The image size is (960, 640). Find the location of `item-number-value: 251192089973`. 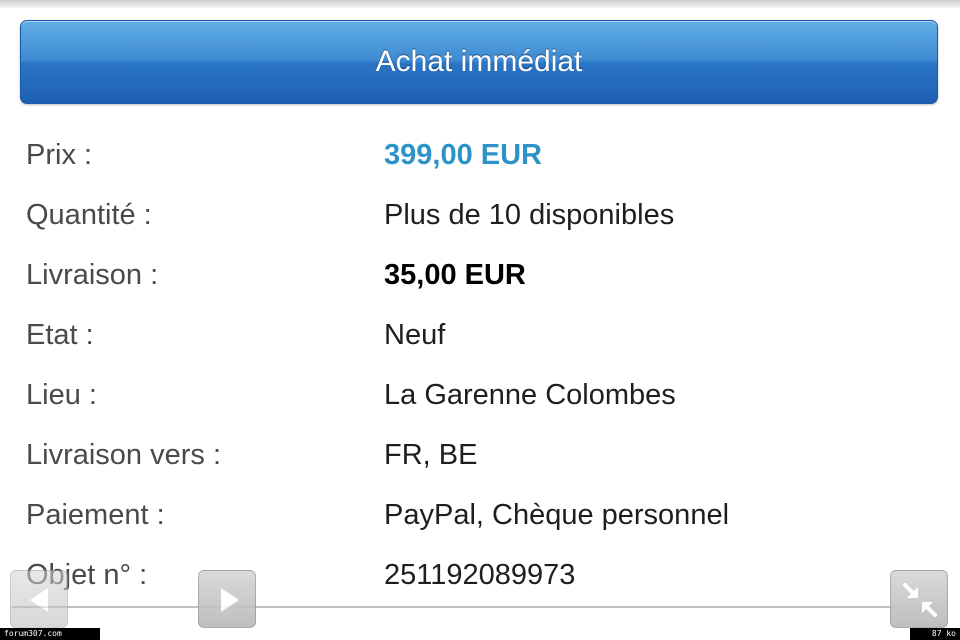

item-number-value: 251192089973 is located at coordinates (480, 575).